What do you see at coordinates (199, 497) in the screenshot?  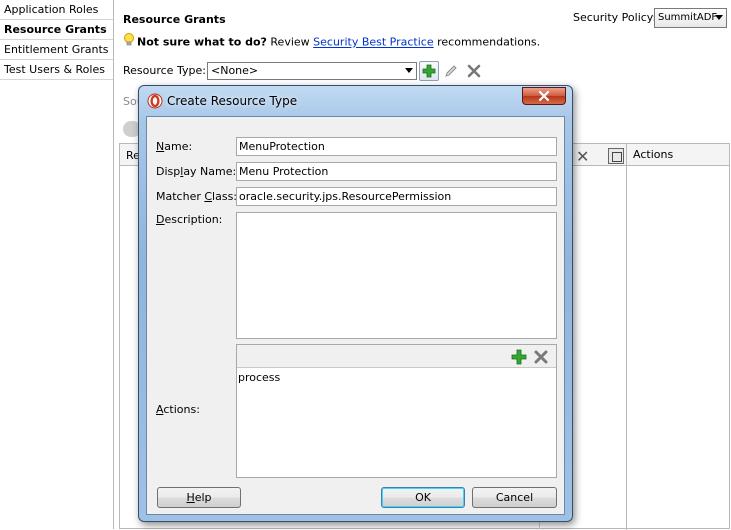 I see `help-button: Help` at bounding box center [199, 497].